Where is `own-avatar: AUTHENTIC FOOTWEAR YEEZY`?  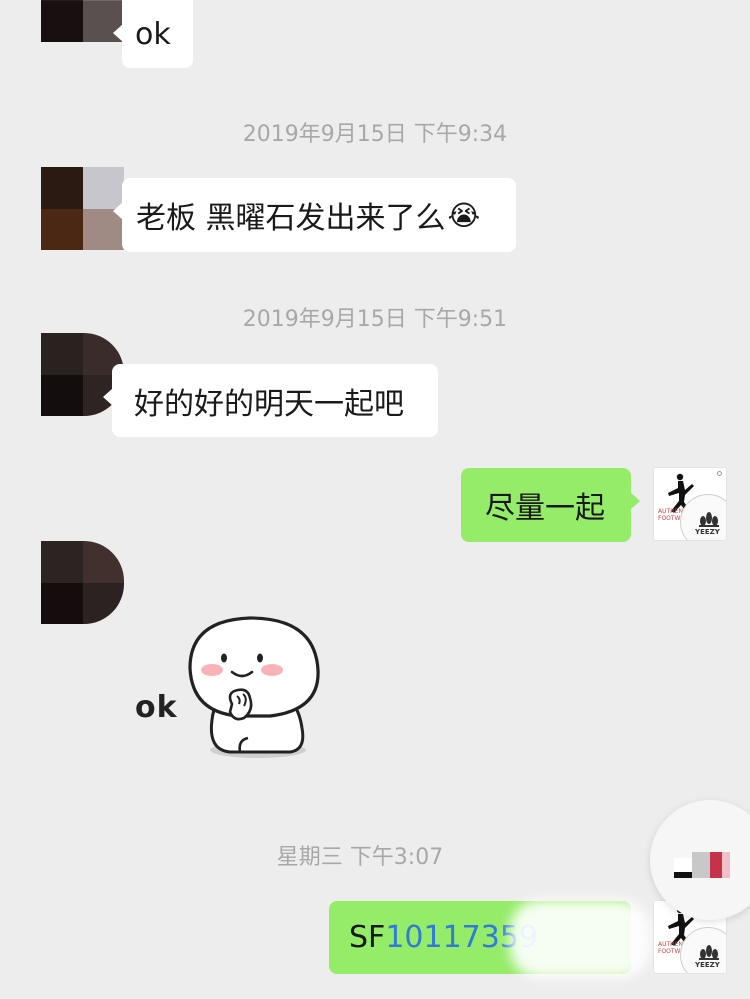 own-avatar: AUTHENTIC FOOTWEAR YEEZY is located at coordinates (690, 504).